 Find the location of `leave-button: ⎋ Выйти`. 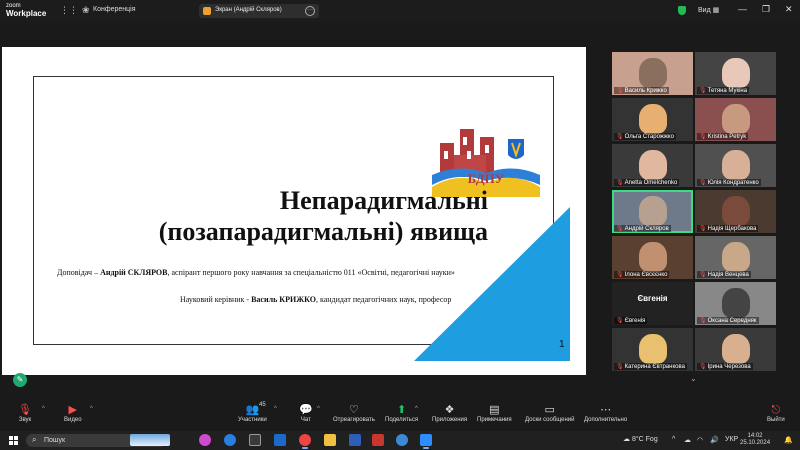

leave-button: ⎋ Выйти is located at coordinates (776, 413).